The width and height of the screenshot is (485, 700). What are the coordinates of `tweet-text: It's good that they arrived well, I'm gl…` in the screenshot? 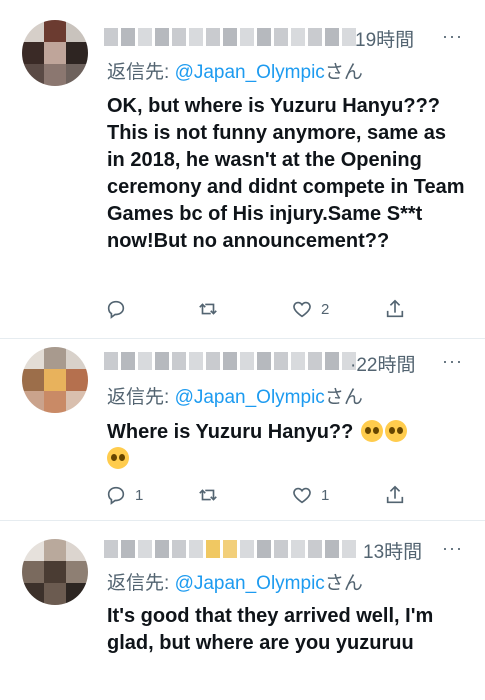 It's located at (270, 629).